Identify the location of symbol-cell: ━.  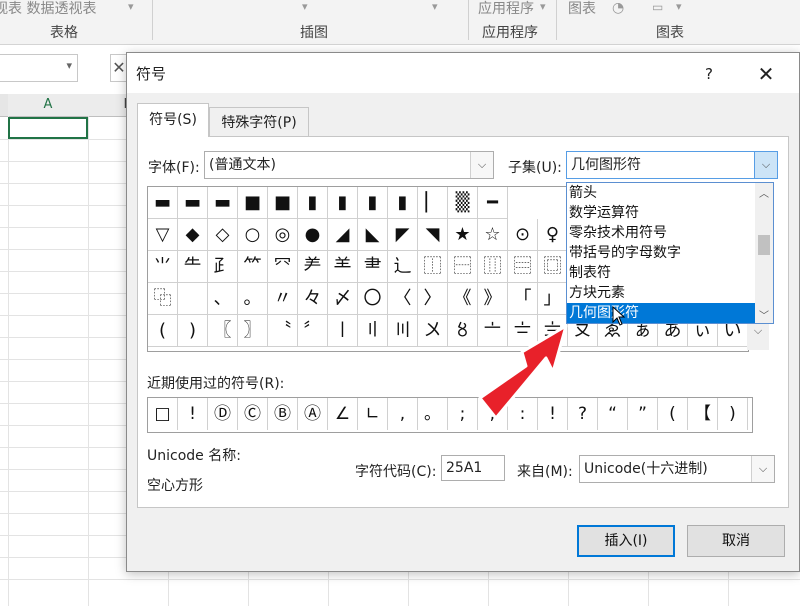
(493, 203).